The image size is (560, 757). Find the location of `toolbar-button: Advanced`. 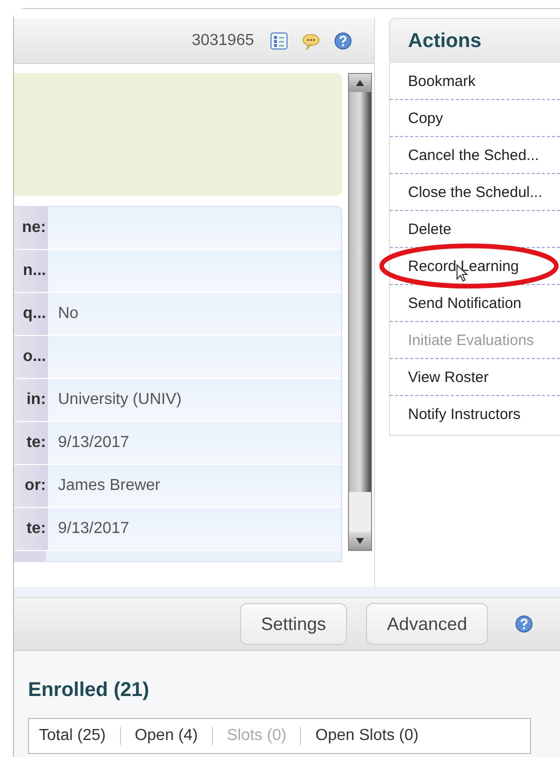

toolbar-button: Advanced is located at coordinates (427, 624).